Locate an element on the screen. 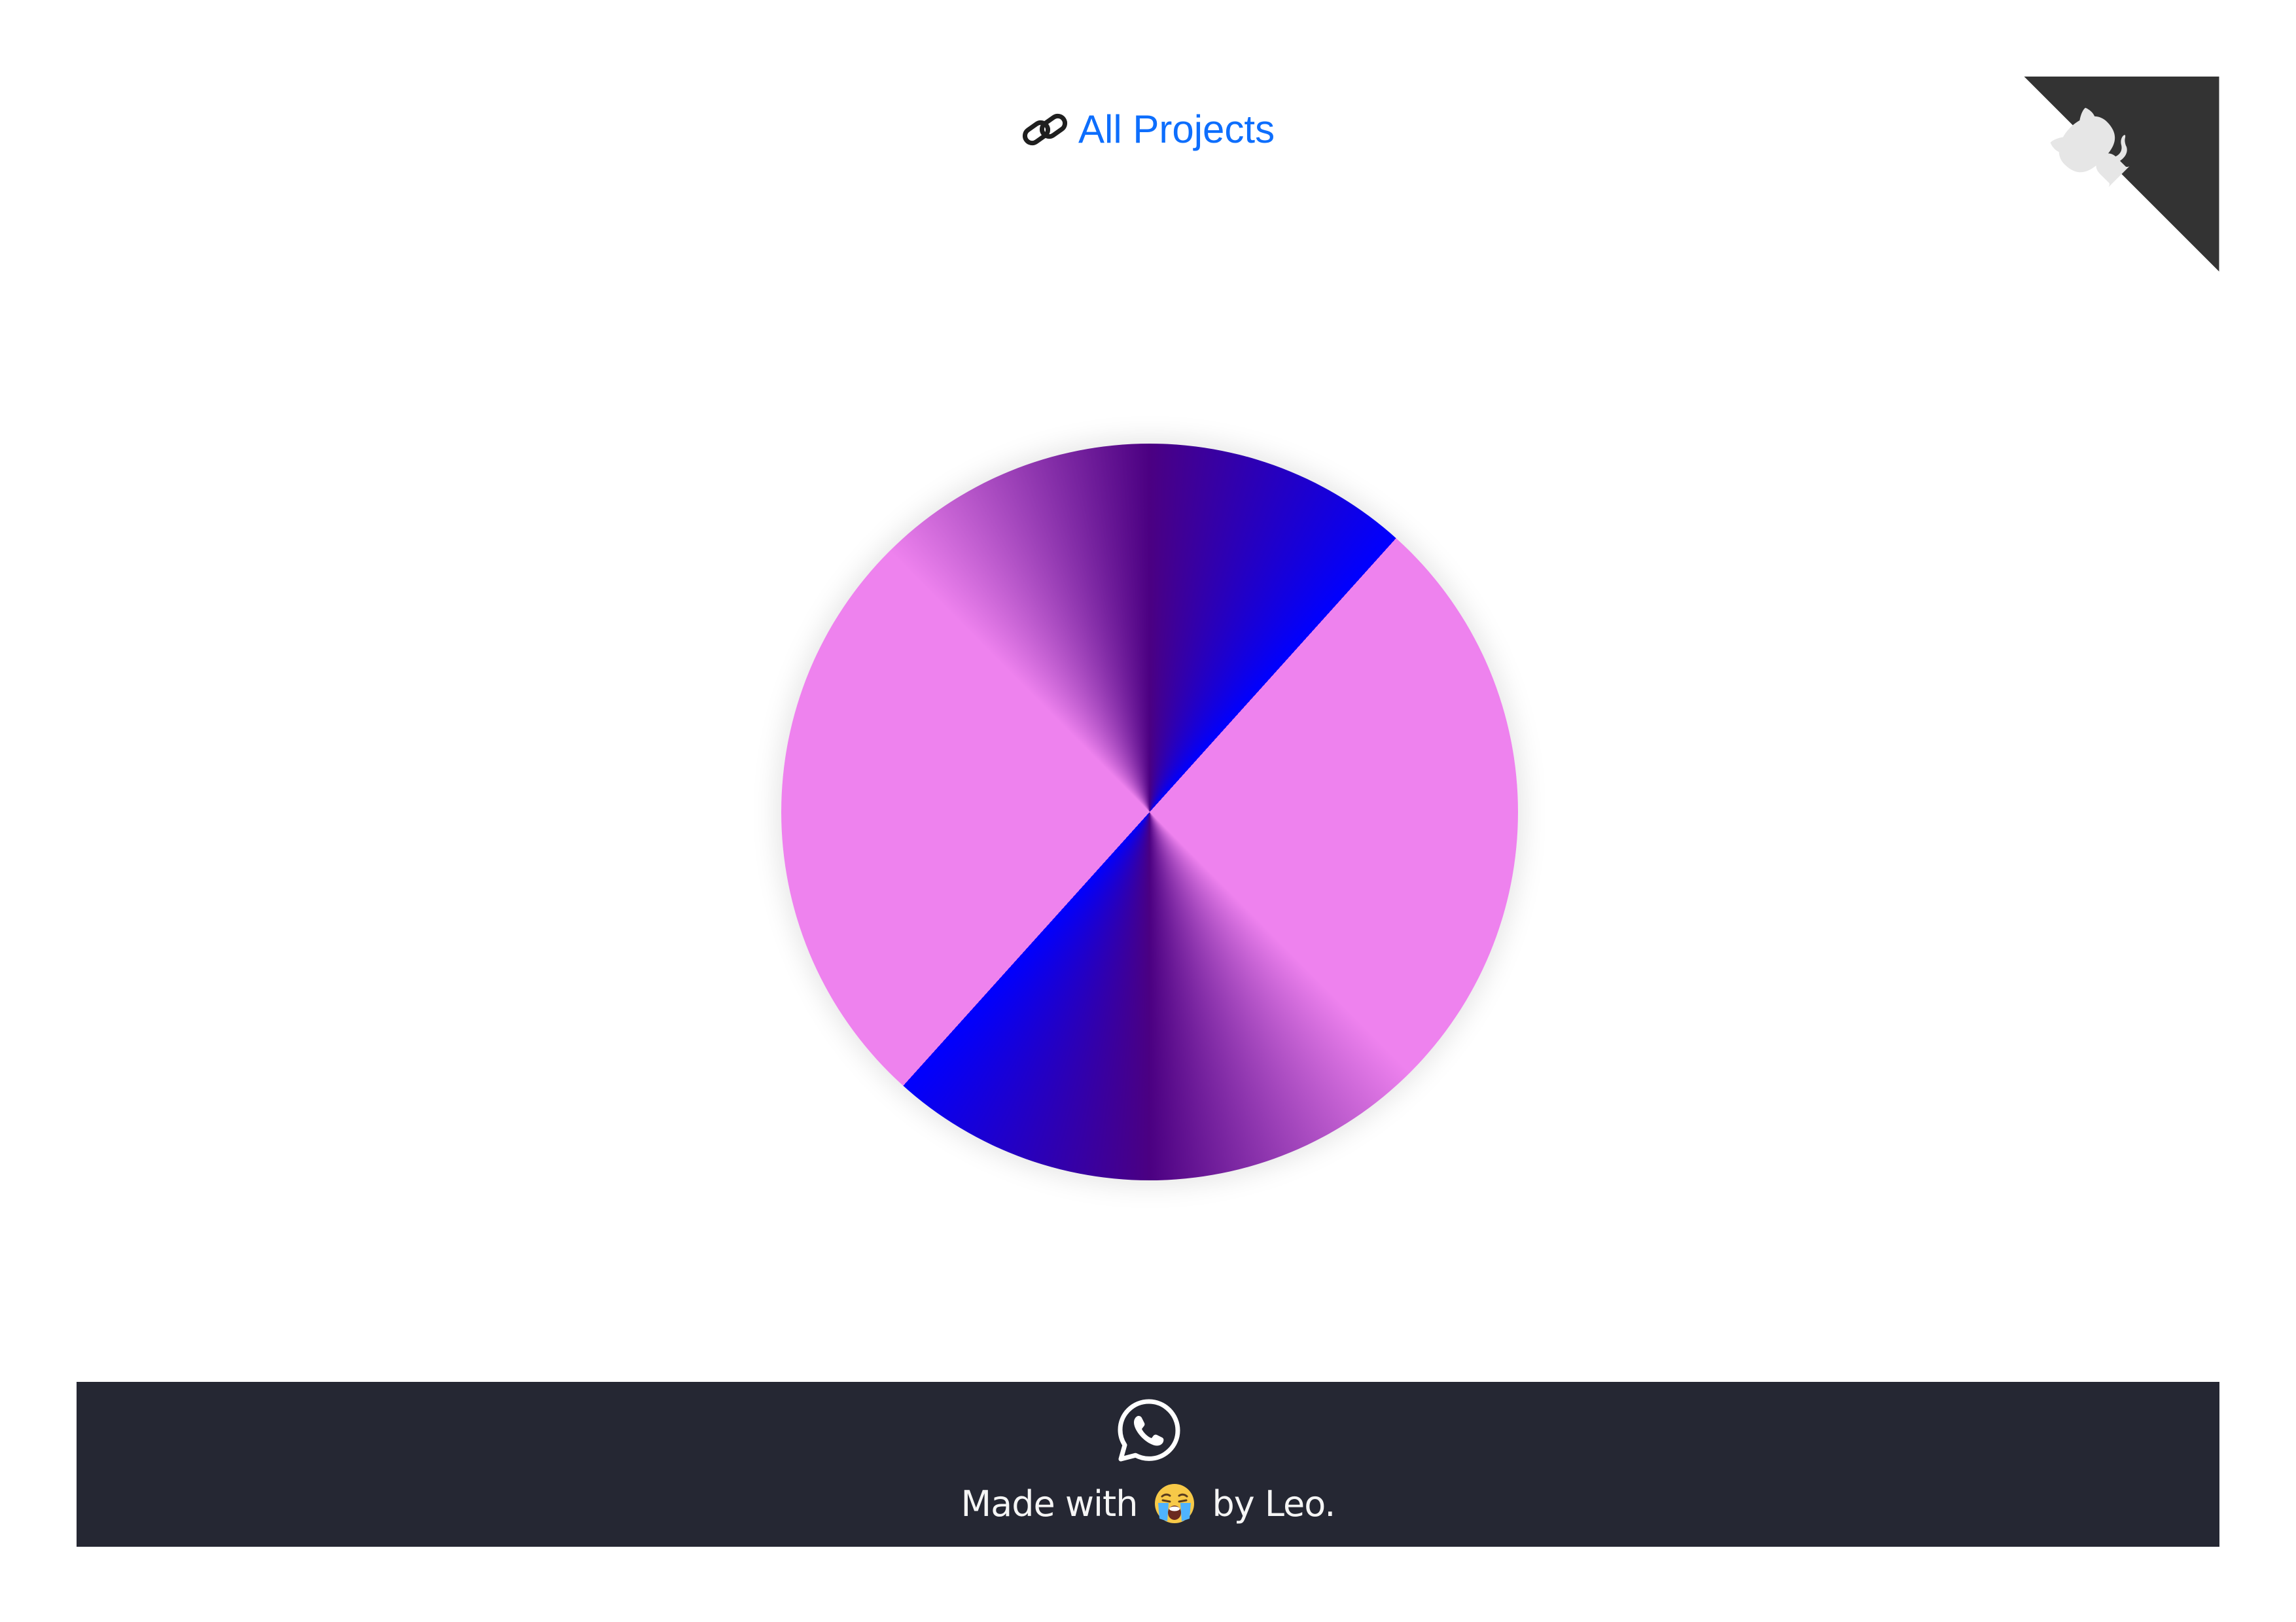 This screenshot has width=2296, height=1622. link-icon is located at coordinates (1045, 129).